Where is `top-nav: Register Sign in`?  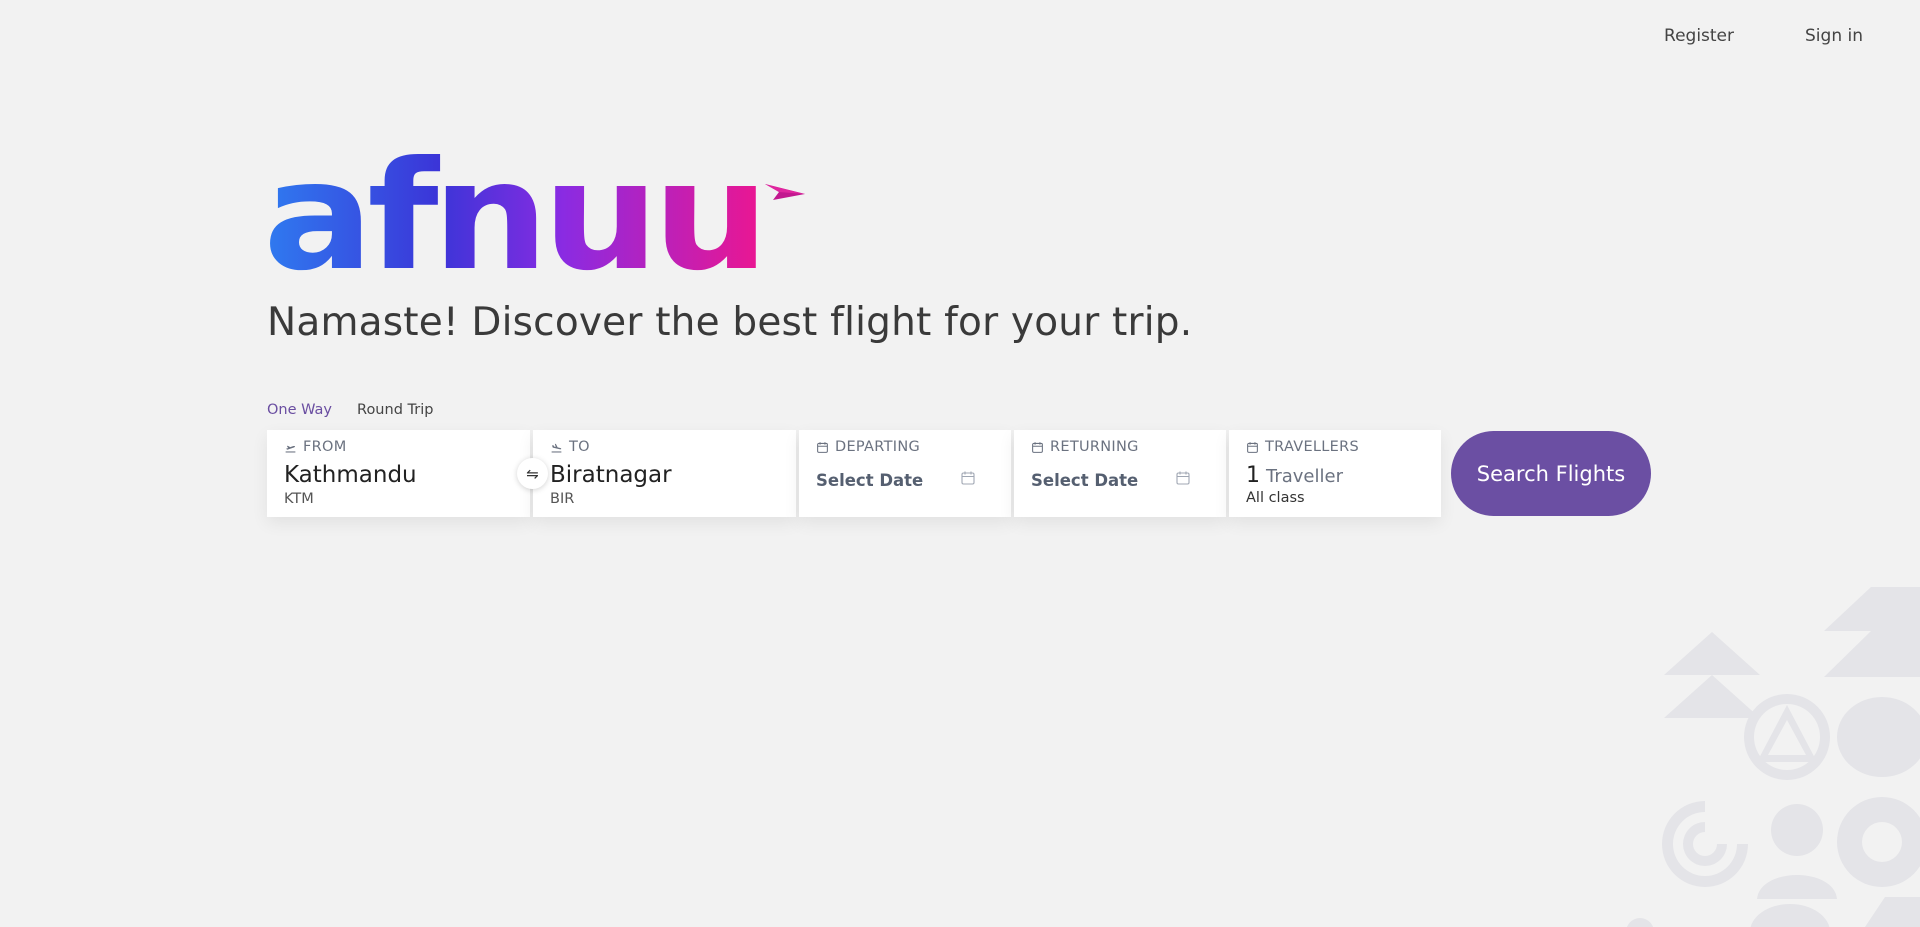 top-nav: Register Sign in is located at coordinates (1763, 36).